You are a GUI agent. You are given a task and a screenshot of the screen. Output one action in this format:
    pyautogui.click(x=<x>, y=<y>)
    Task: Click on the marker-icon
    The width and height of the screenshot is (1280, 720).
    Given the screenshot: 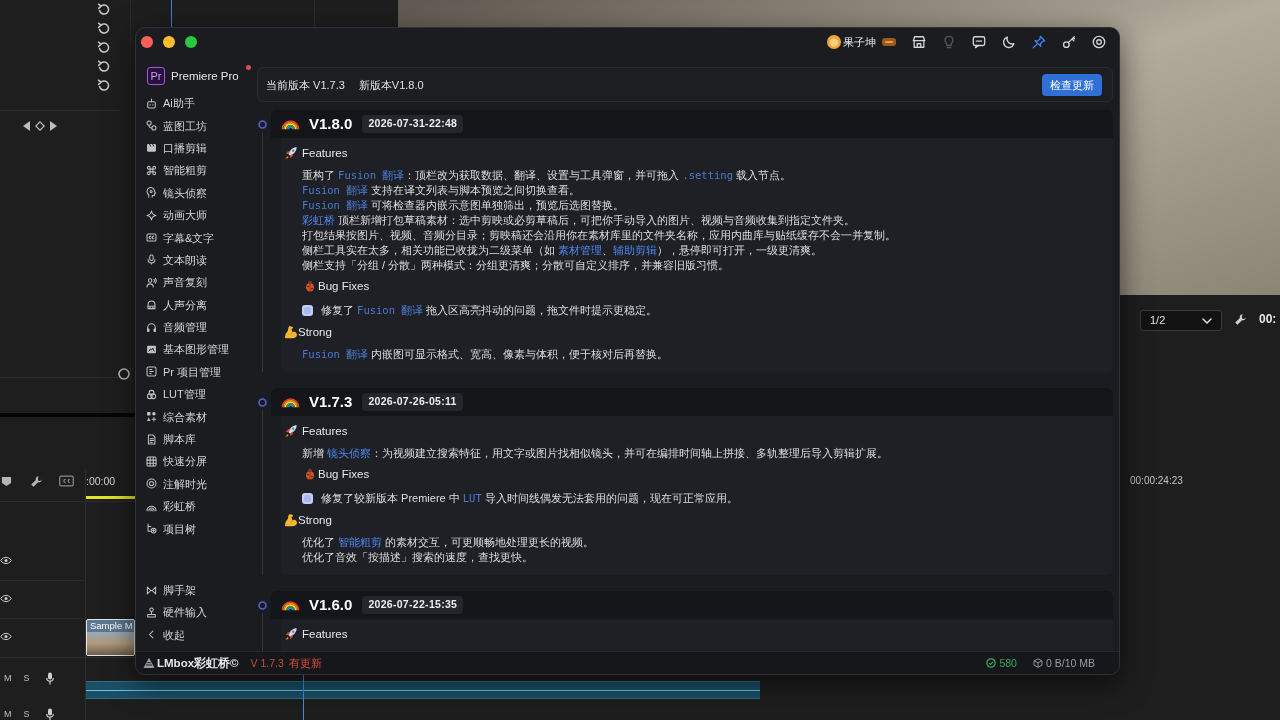 What is the action you would take?
    pyautogui.click(x=6, y=481)
    